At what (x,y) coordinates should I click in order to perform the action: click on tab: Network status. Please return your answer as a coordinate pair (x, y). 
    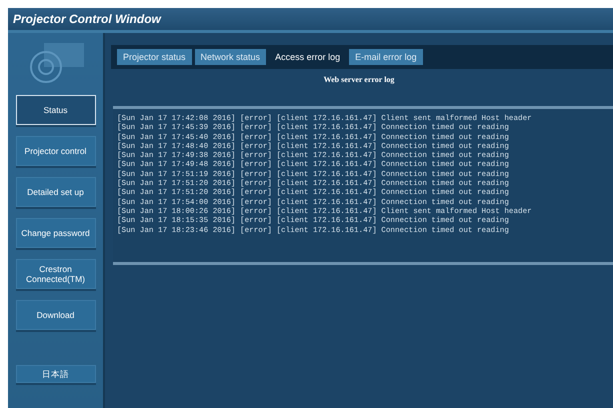
    Looking at the image, I should click on (230, 57).